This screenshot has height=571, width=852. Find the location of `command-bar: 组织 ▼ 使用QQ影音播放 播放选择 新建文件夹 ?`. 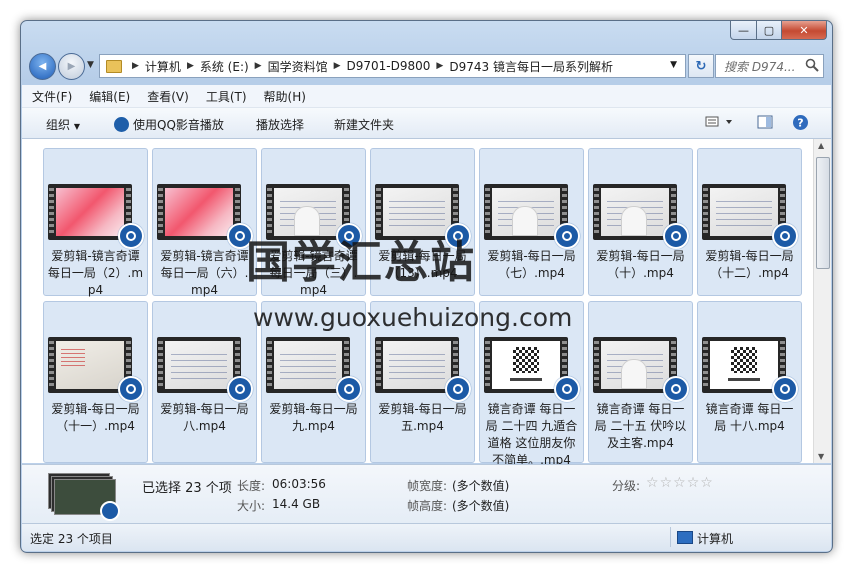

command-bar: 组织 ▼ 使用QQ影音播放 播放选择 新建文件夹 ? is located at coordinates (426, 123).